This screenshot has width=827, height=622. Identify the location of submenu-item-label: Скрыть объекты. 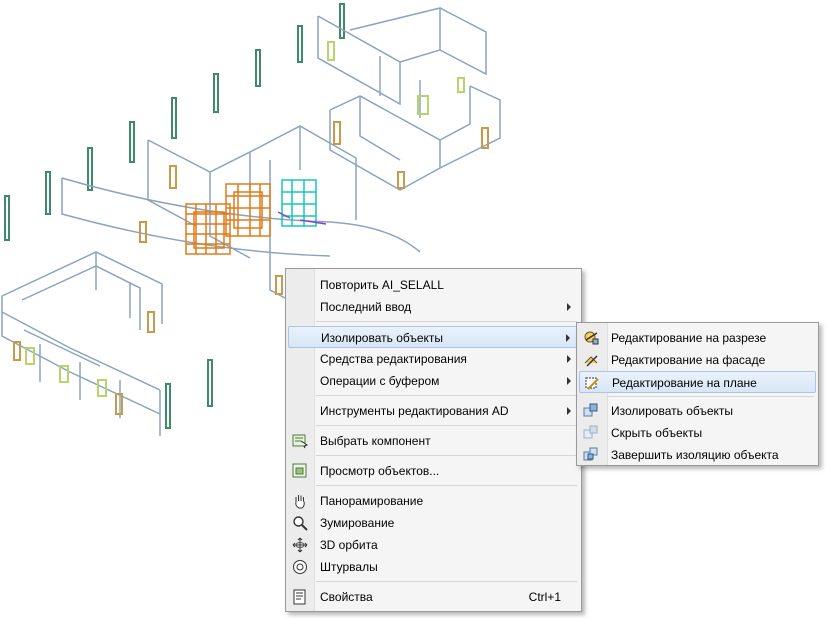
(657, 433).